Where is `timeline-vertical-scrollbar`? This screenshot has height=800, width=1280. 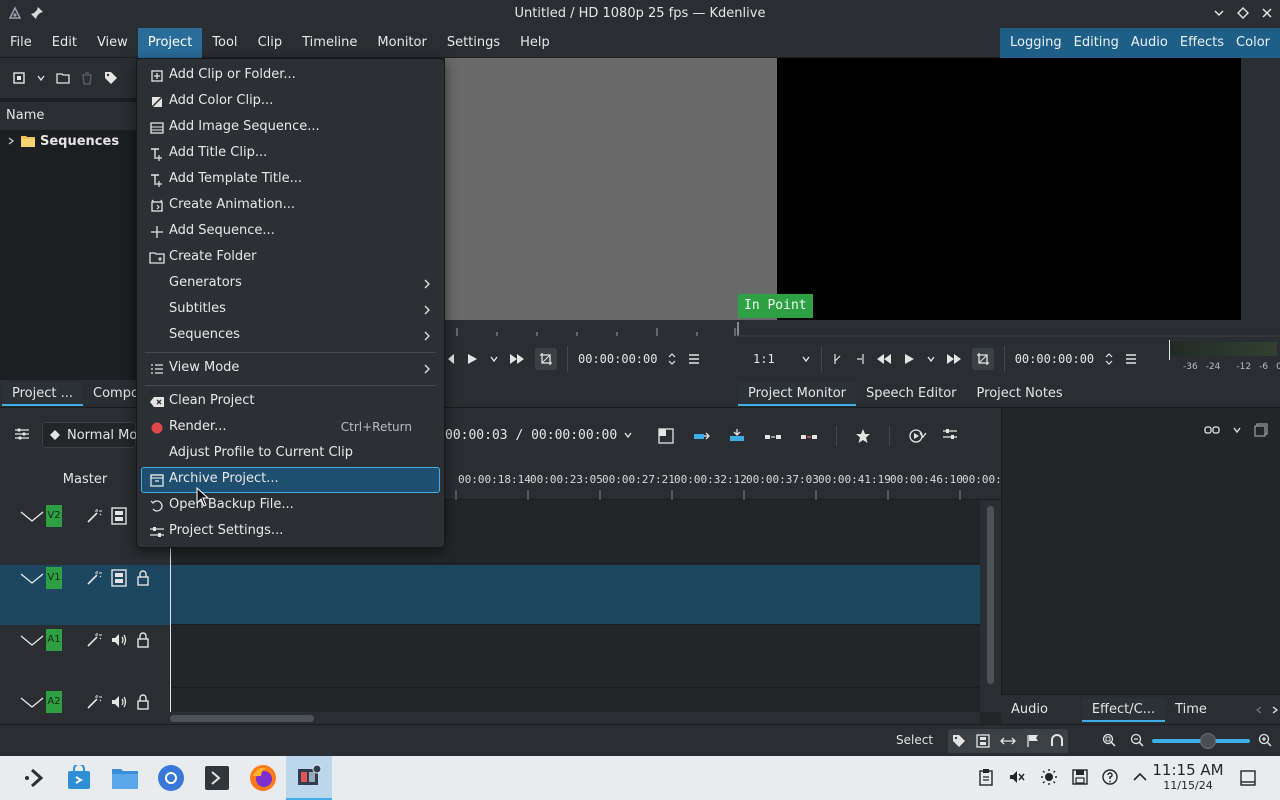 timeline-vertical-scrollbar is located at coordinates (990, 606).